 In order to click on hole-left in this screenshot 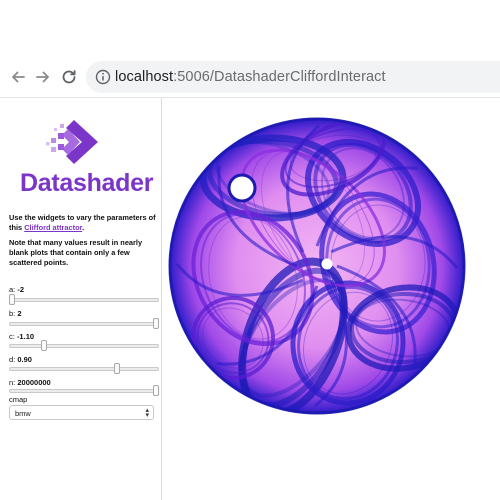, I will do `click(242, 188)`.